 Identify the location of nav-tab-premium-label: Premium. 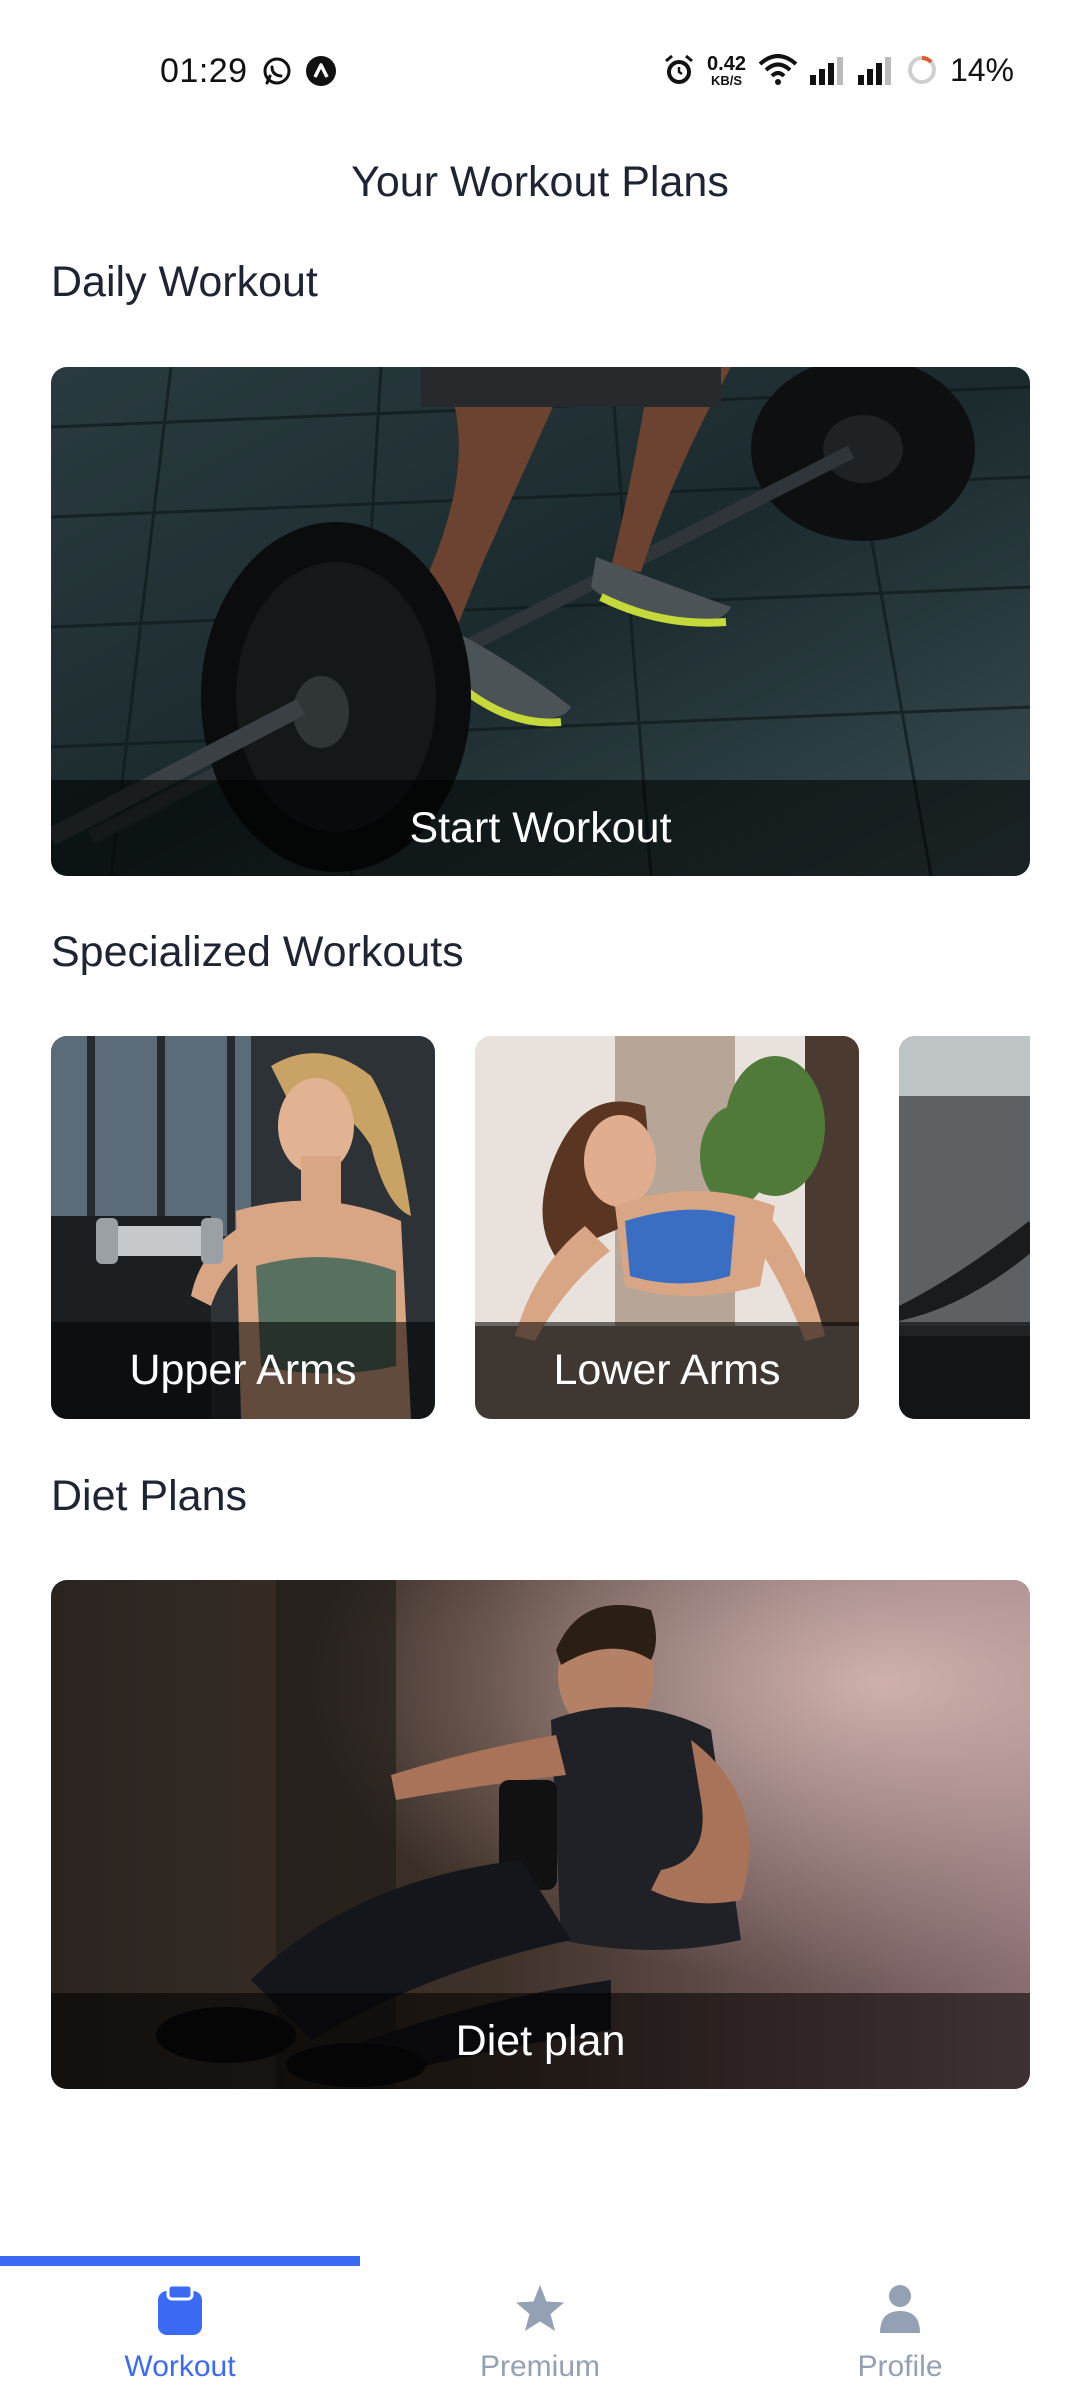
(539, 2366).